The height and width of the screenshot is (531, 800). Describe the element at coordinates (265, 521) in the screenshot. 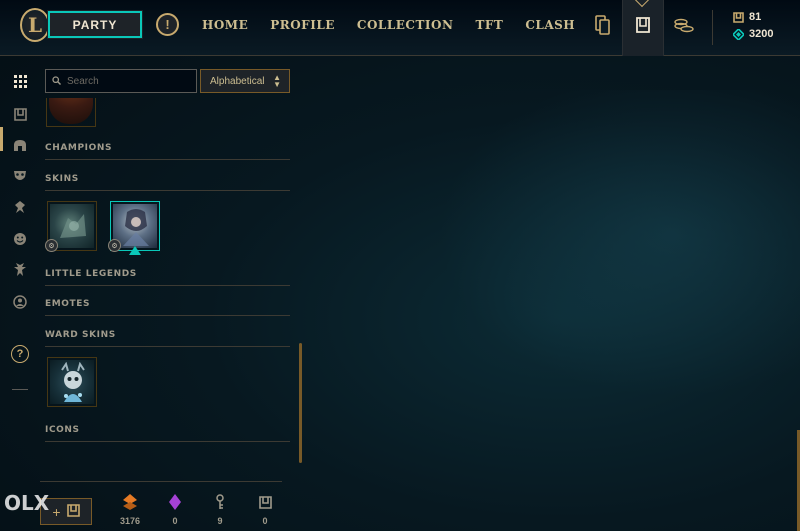

I see `chest-count: 0` at that location.